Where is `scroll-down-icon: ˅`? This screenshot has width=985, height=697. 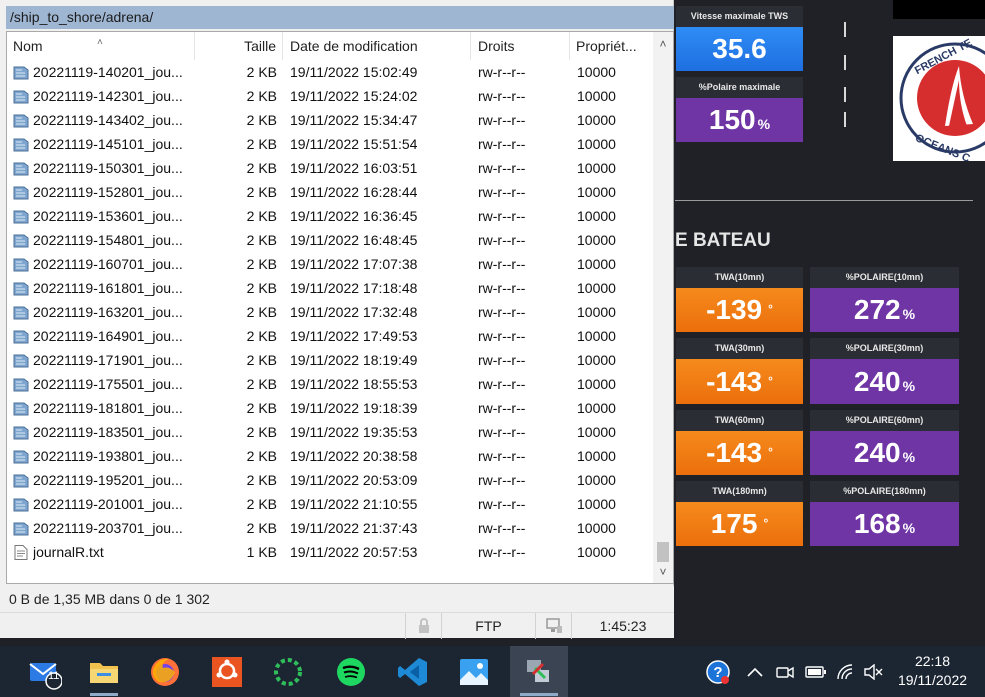
scroll-down-icon: ˅ is located at coordinates (663, 572).